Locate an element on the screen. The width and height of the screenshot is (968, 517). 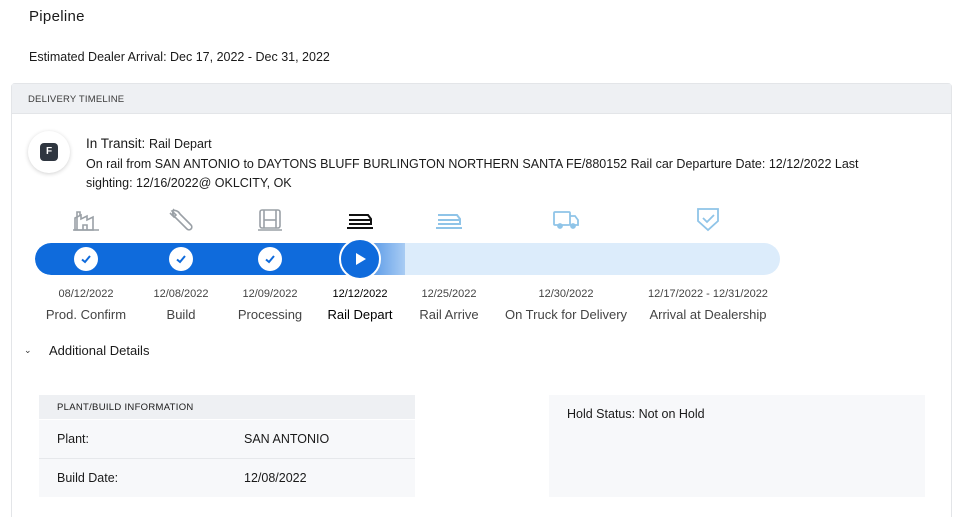
brand-badge: F is located at coordinates (49, 152).